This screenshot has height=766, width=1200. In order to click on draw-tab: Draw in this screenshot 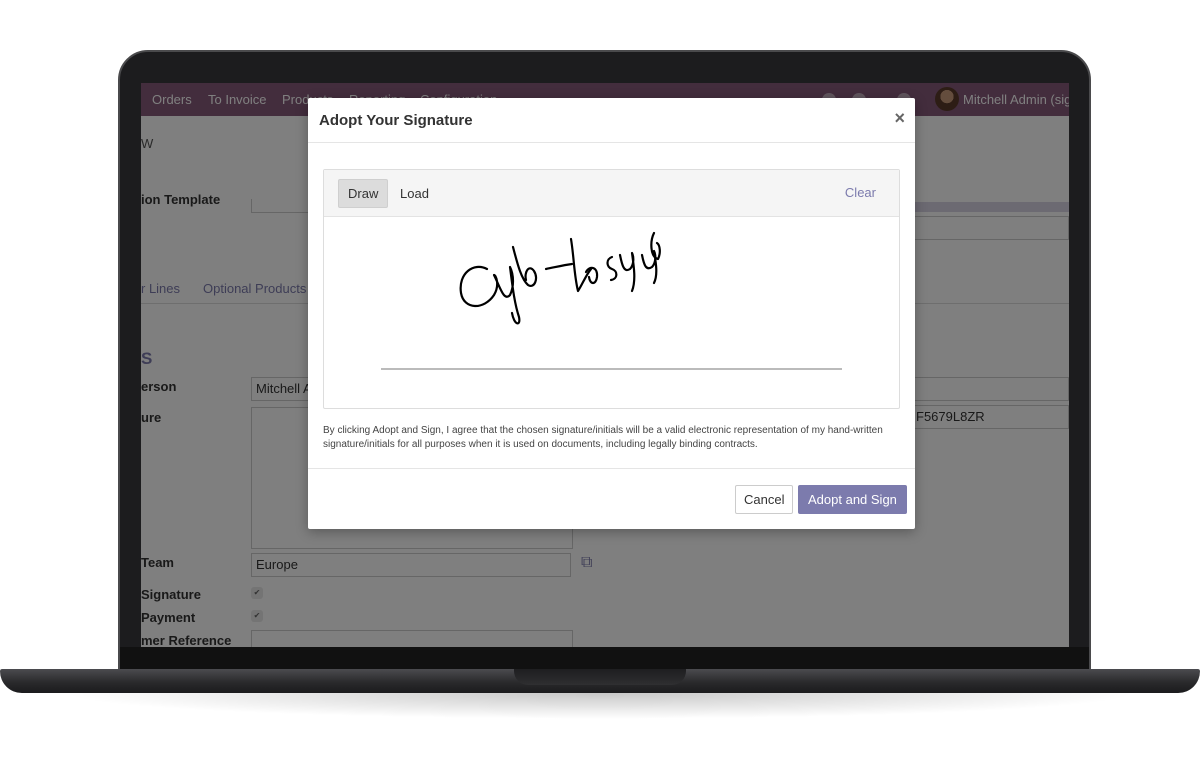, I will do `click(363, 193)`.